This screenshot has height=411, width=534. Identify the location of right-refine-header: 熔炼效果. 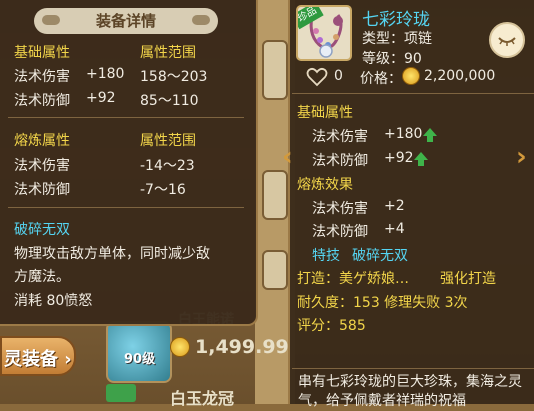
(325, 185).